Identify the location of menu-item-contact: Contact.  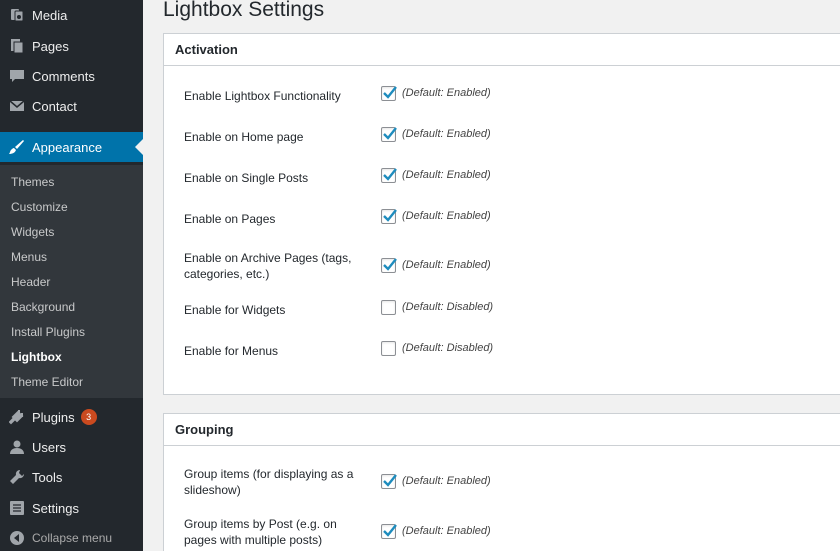
(71, 106).